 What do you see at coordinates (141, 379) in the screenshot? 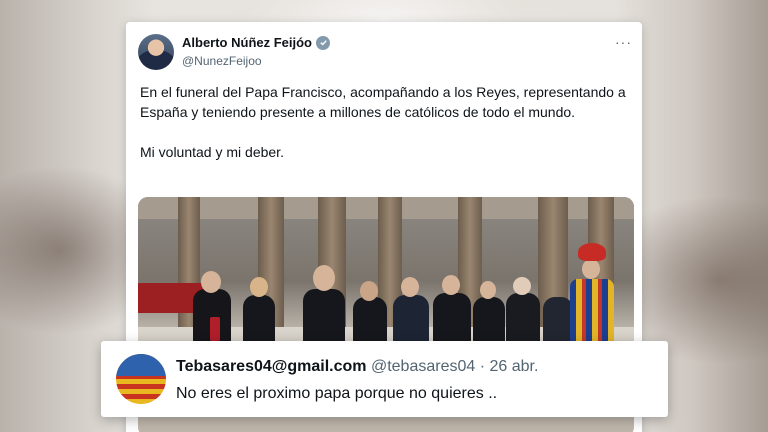
I see `reply-avatar` at bounding box center [141, 379].